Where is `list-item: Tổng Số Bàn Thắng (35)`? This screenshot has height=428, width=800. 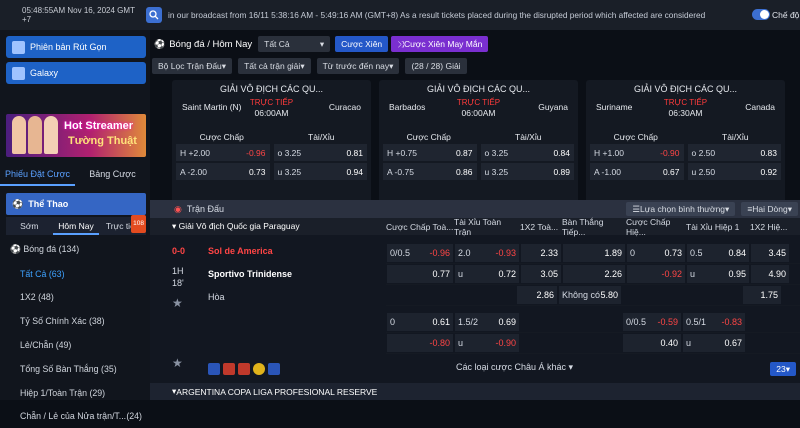
list-item: Tổng Số Bàn Thắng (35) is located at coordinates (76, 369).